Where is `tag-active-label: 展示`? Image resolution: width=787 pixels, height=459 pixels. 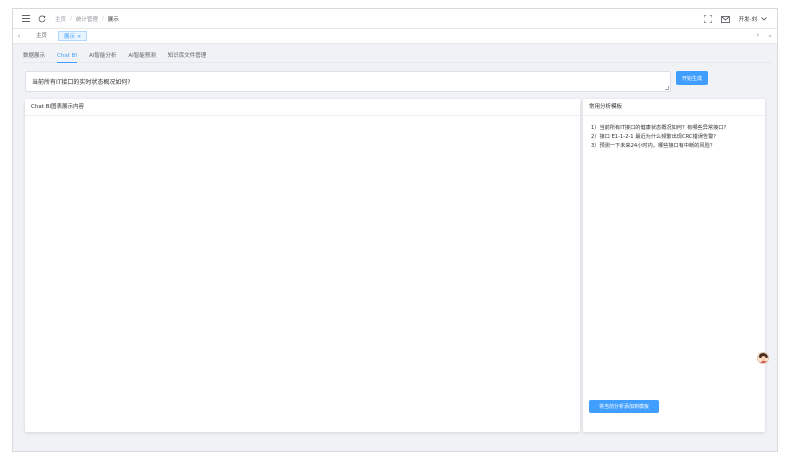 tag-active-label: 展示 is located at coordinates (70, 37).